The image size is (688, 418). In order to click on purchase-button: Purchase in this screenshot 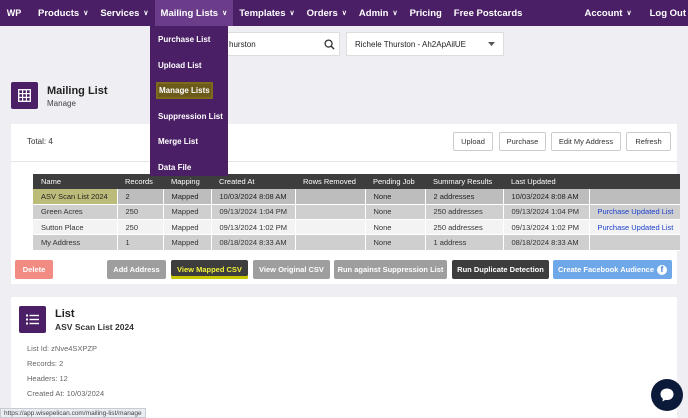, I will do `click(522, 141)`.